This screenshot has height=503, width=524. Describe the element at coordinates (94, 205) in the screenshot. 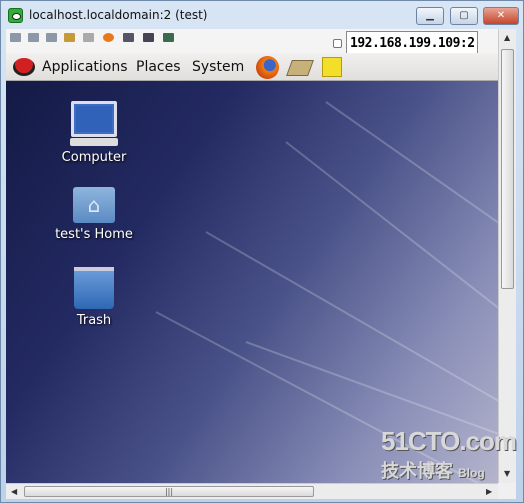

I see `home-folder-icon: ⌂` at that location.